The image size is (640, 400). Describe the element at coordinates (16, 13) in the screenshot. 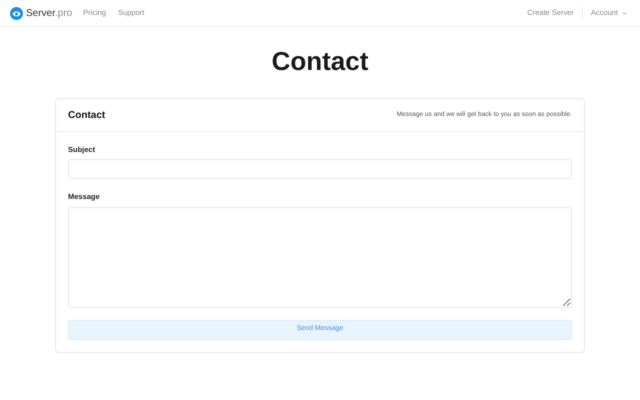

I see `logo-icon` at that location.